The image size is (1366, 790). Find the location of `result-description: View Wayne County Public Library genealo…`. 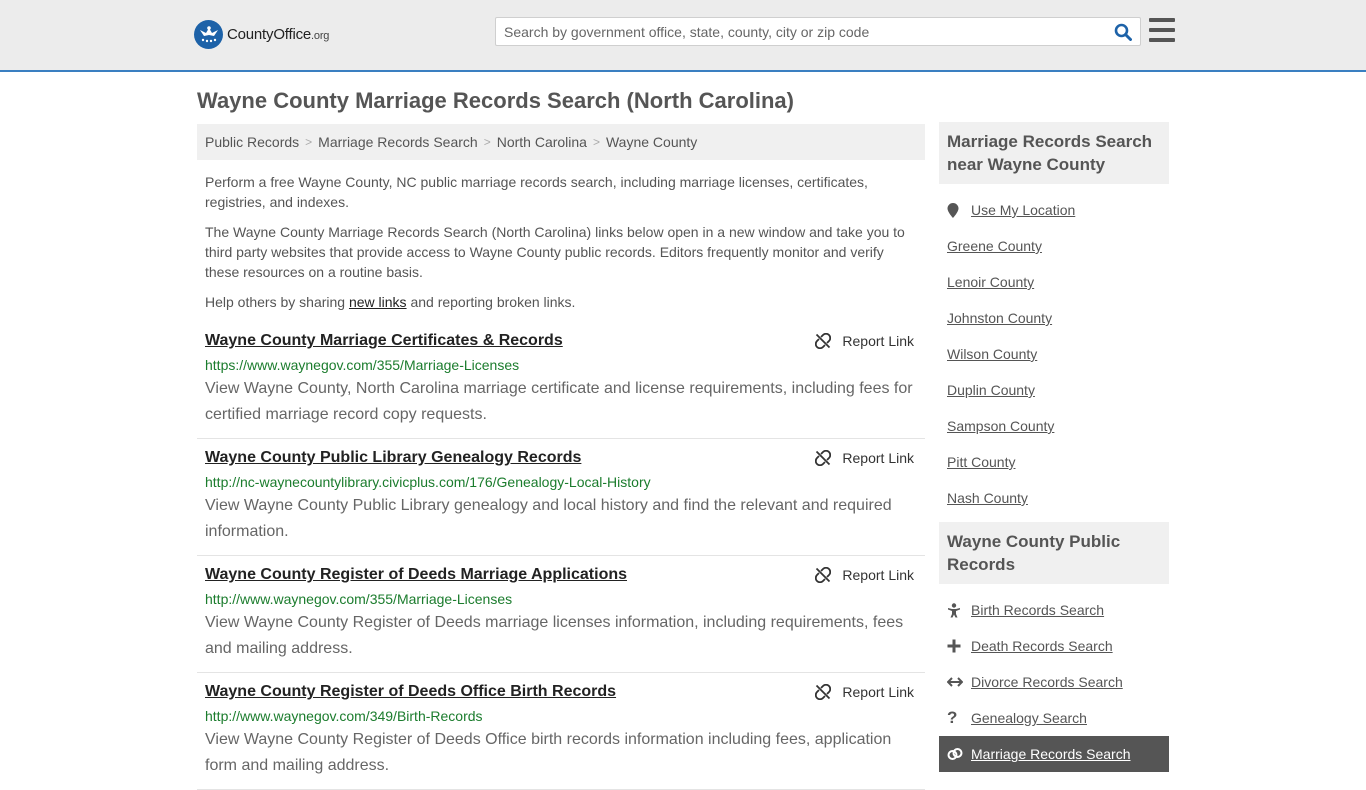

result-description: View Wayne County Public Library genealo… is located at coordinates (548, 518).